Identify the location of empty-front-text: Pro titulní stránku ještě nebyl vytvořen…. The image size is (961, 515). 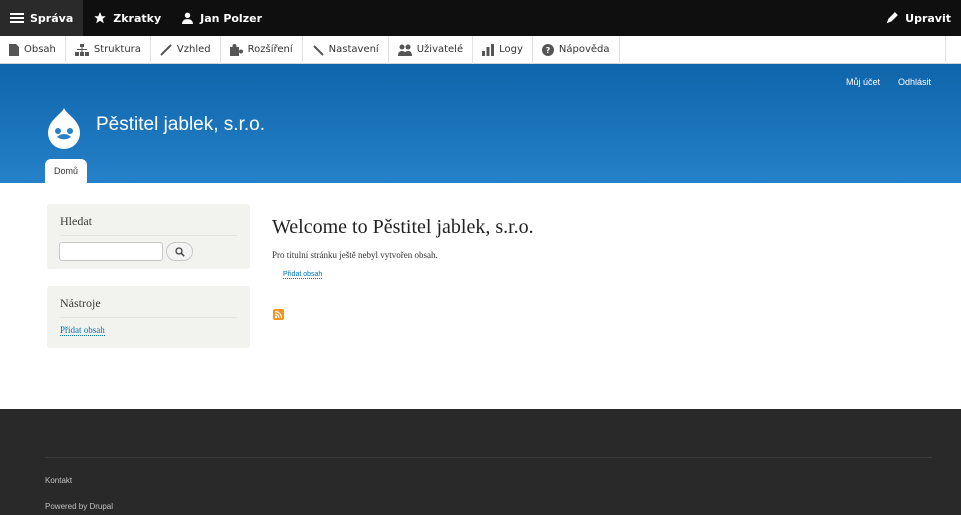
(355, 255).